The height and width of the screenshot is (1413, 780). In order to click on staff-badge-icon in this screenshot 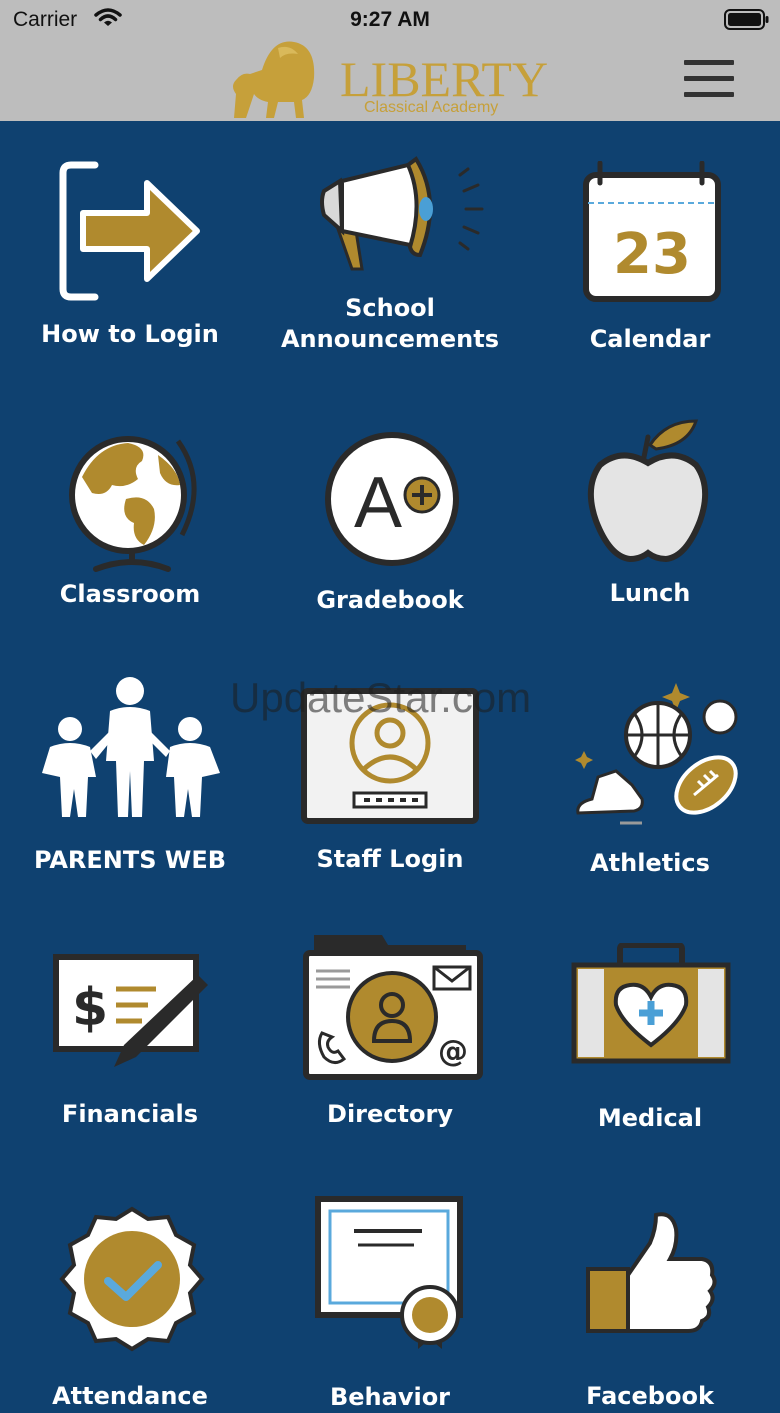, I will do `click(390, 756)`.